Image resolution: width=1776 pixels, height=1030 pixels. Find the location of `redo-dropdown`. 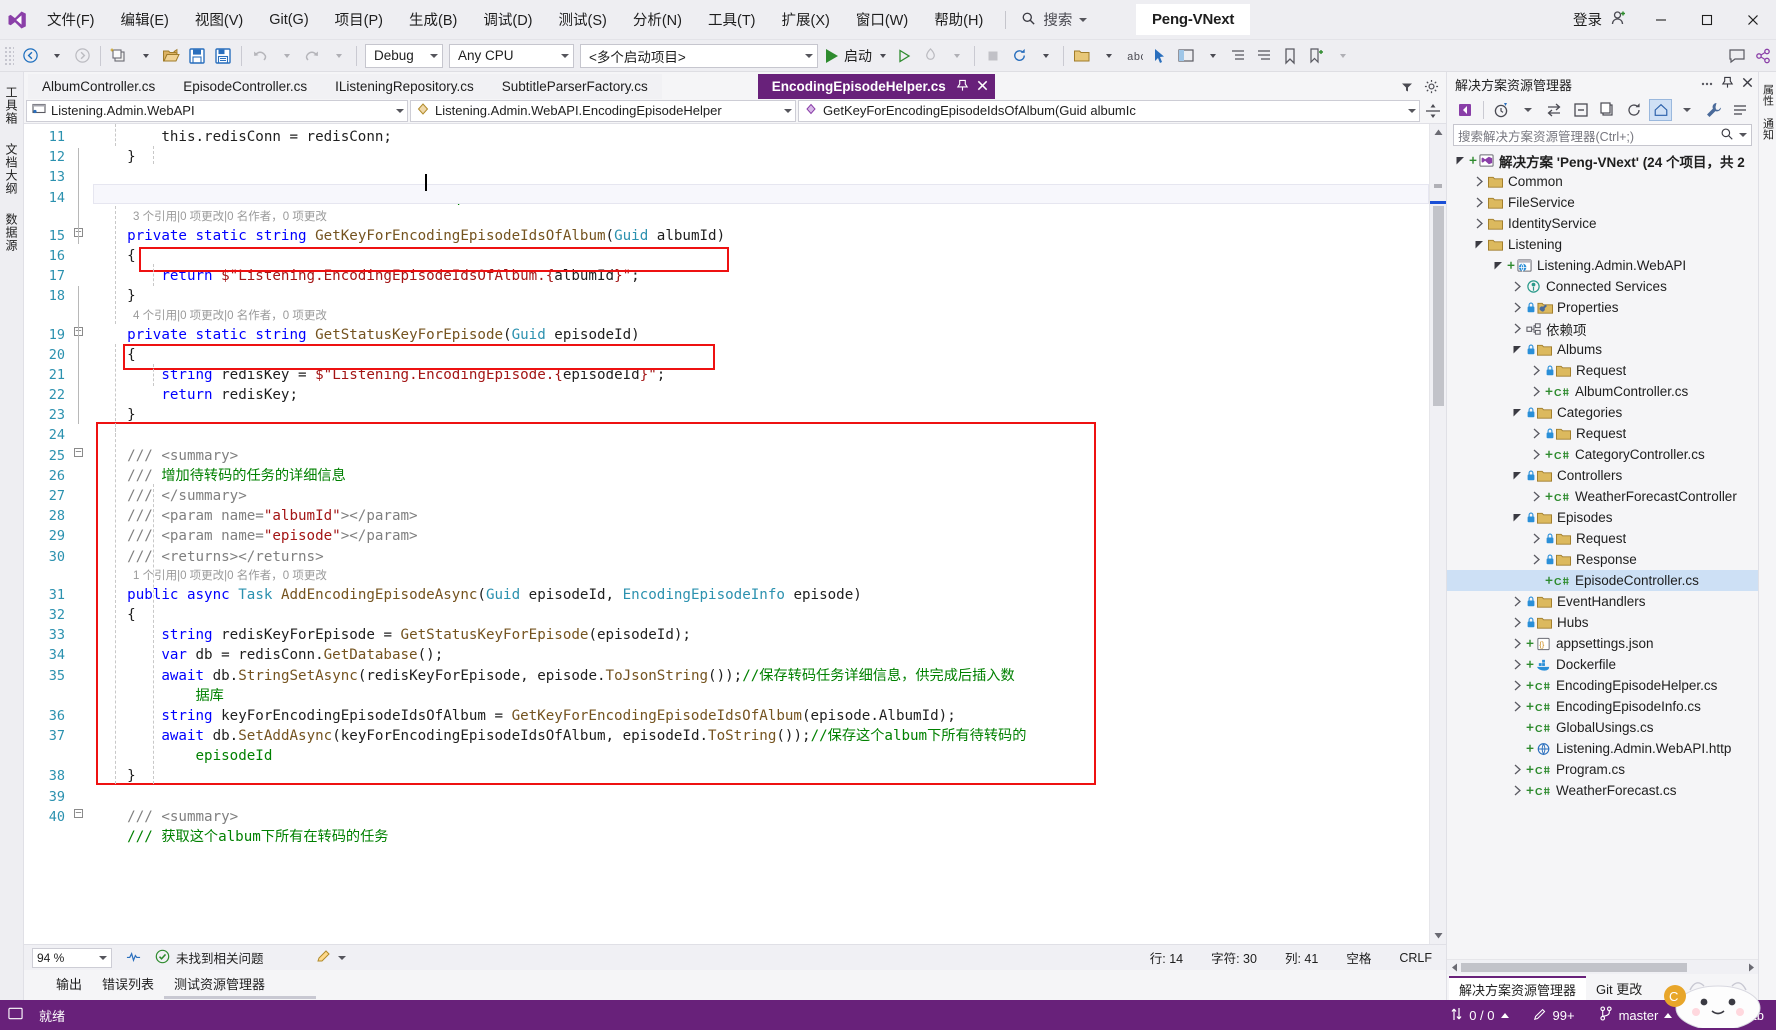

redo-dropdown is located at coordinates (338, 56).